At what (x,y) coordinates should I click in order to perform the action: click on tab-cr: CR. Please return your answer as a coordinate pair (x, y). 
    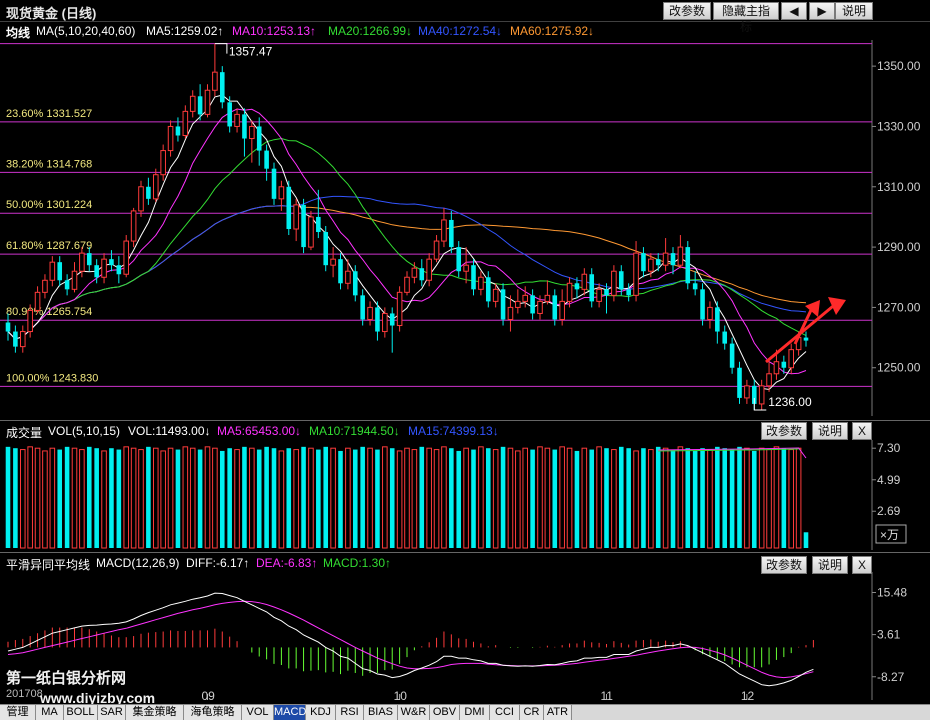
    Looking at the image, I should click on (532, 712).